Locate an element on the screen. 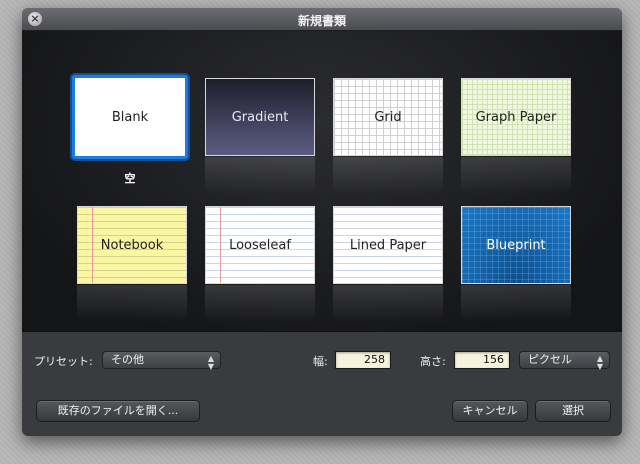 This screenshot has width=640, height=464. template-graph-paper: Graph Paper is located at coordinates (516, 117).